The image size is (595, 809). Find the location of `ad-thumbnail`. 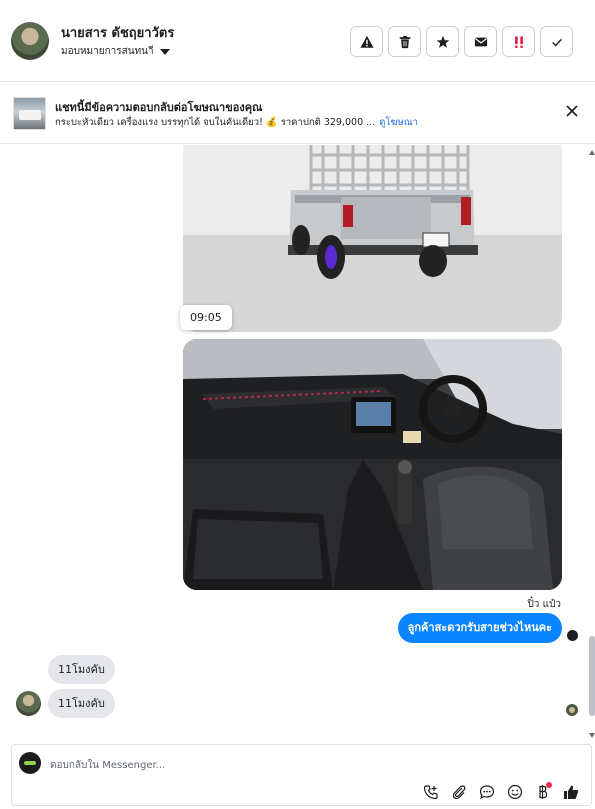

ad-thumbnail is located at coordinates (29, 113).